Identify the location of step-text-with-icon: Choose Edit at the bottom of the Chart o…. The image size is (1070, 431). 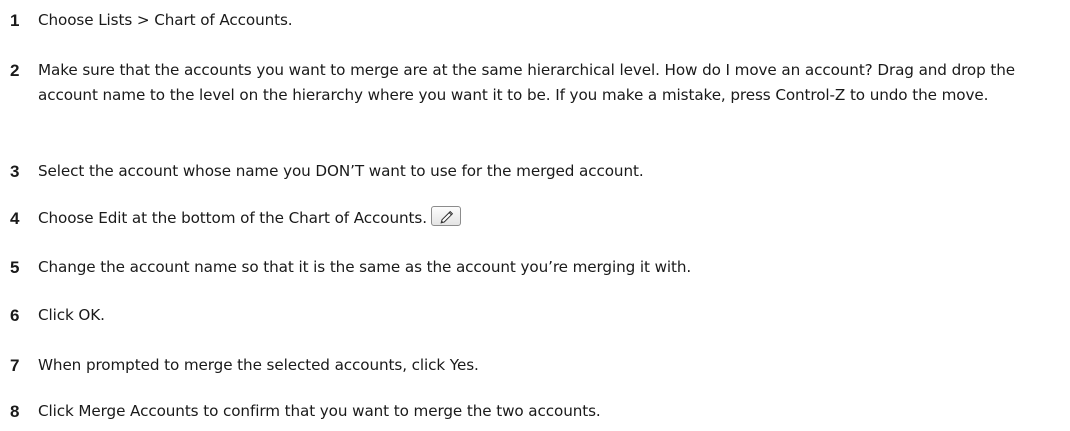
(538, 218).